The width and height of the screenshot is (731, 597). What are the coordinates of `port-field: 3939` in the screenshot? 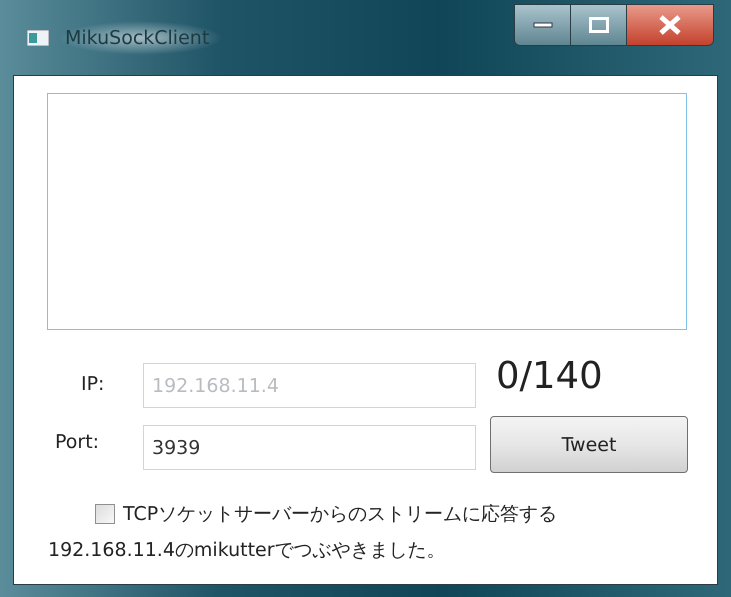 It's located at (309, 447).